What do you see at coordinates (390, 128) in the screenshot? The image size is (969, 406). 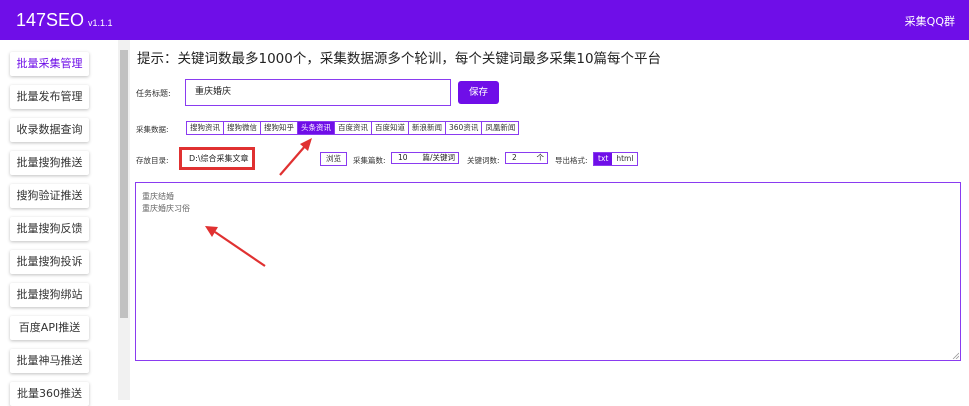 I see `source-option: 百度知道` at bounding box center [390, 128].